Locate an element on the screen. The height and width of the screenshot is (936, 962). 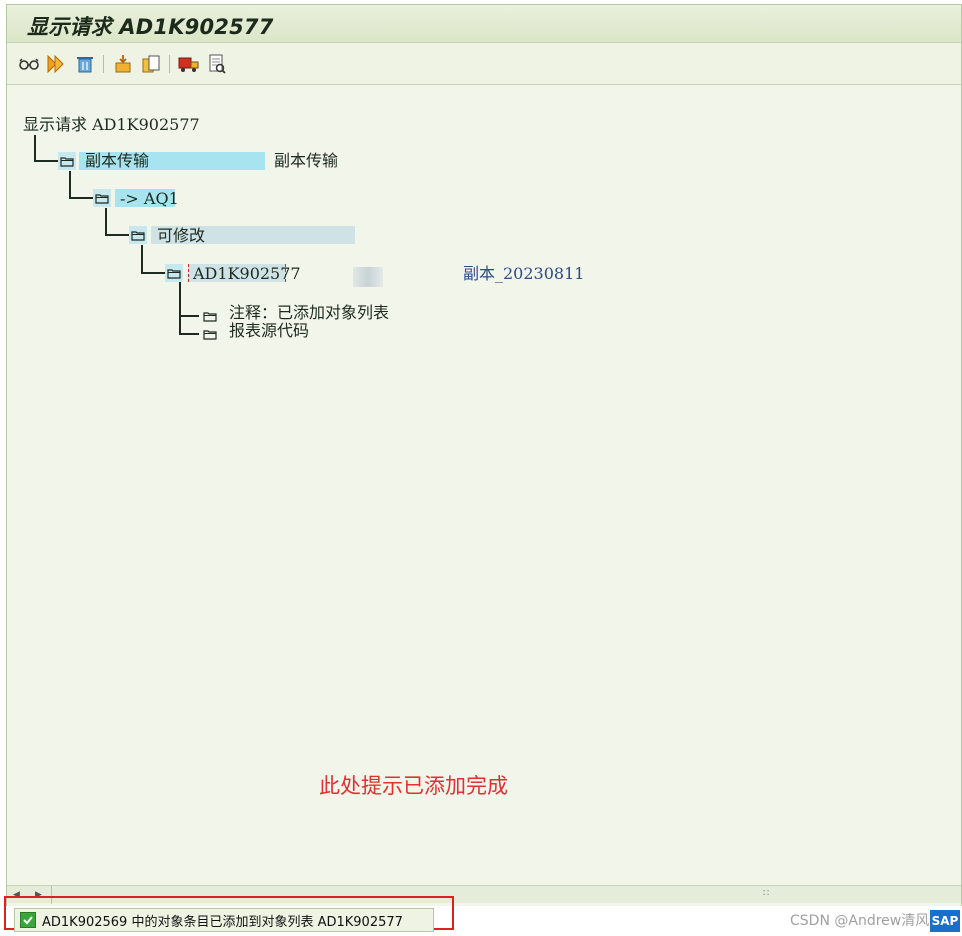
application-toolbar is located at coordinates (484, 64).